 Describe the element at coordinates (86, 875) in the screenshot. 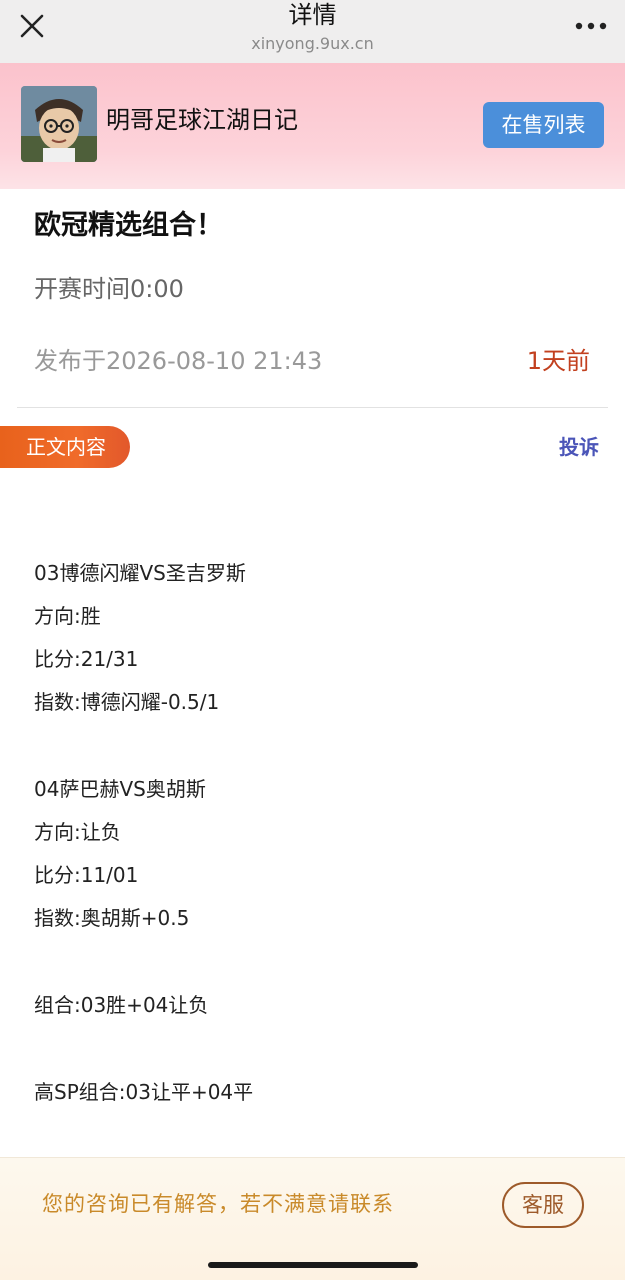

I see `content-line: 比分:11/01` at that location.